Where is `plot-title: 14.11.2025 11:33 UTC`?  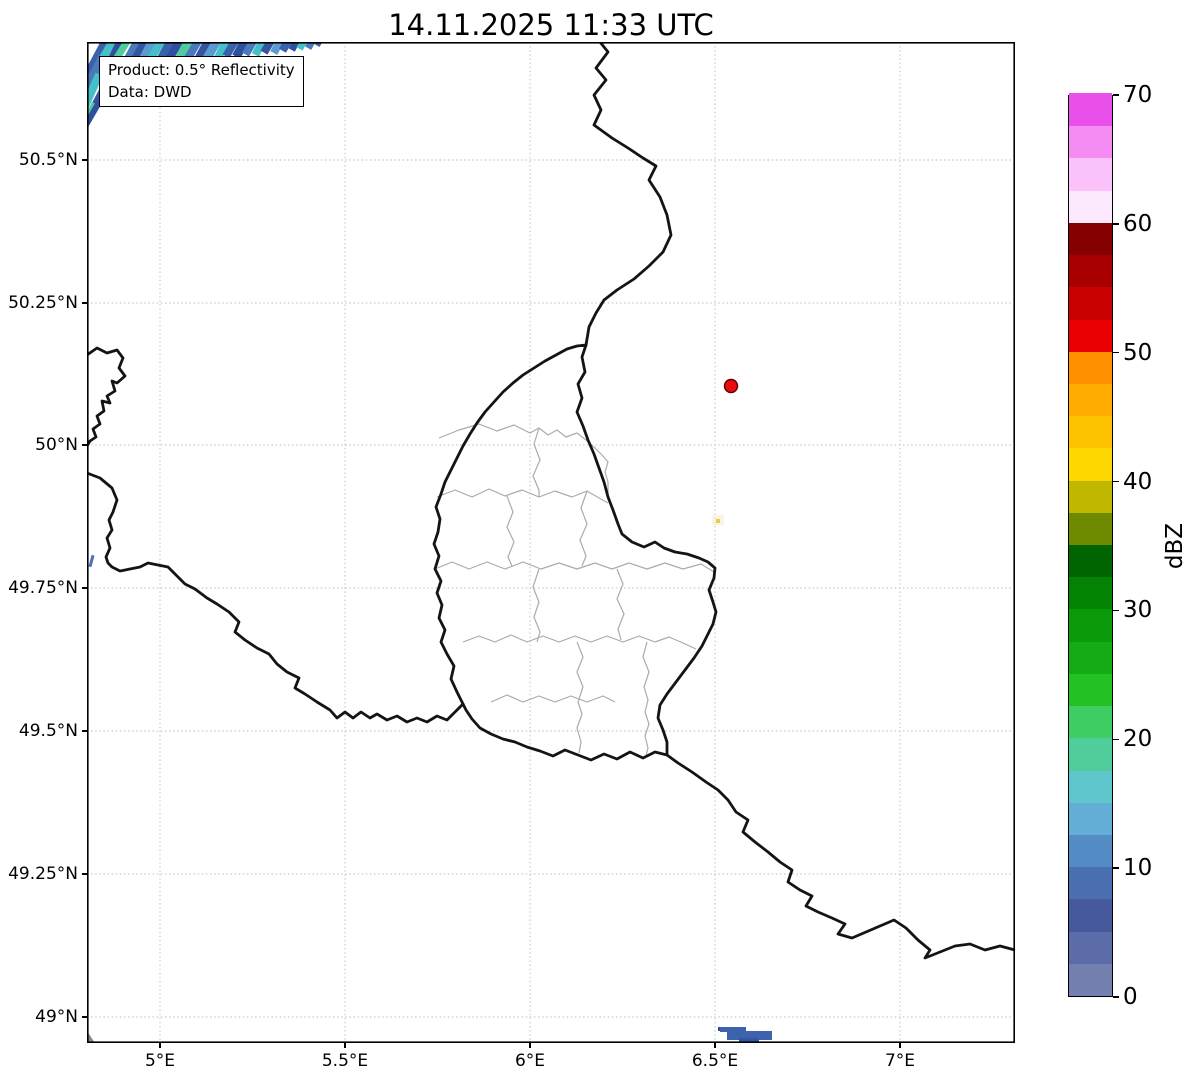 plot-title: 14.11.2025 11:33 UTC is located at coordinates (551, 25).